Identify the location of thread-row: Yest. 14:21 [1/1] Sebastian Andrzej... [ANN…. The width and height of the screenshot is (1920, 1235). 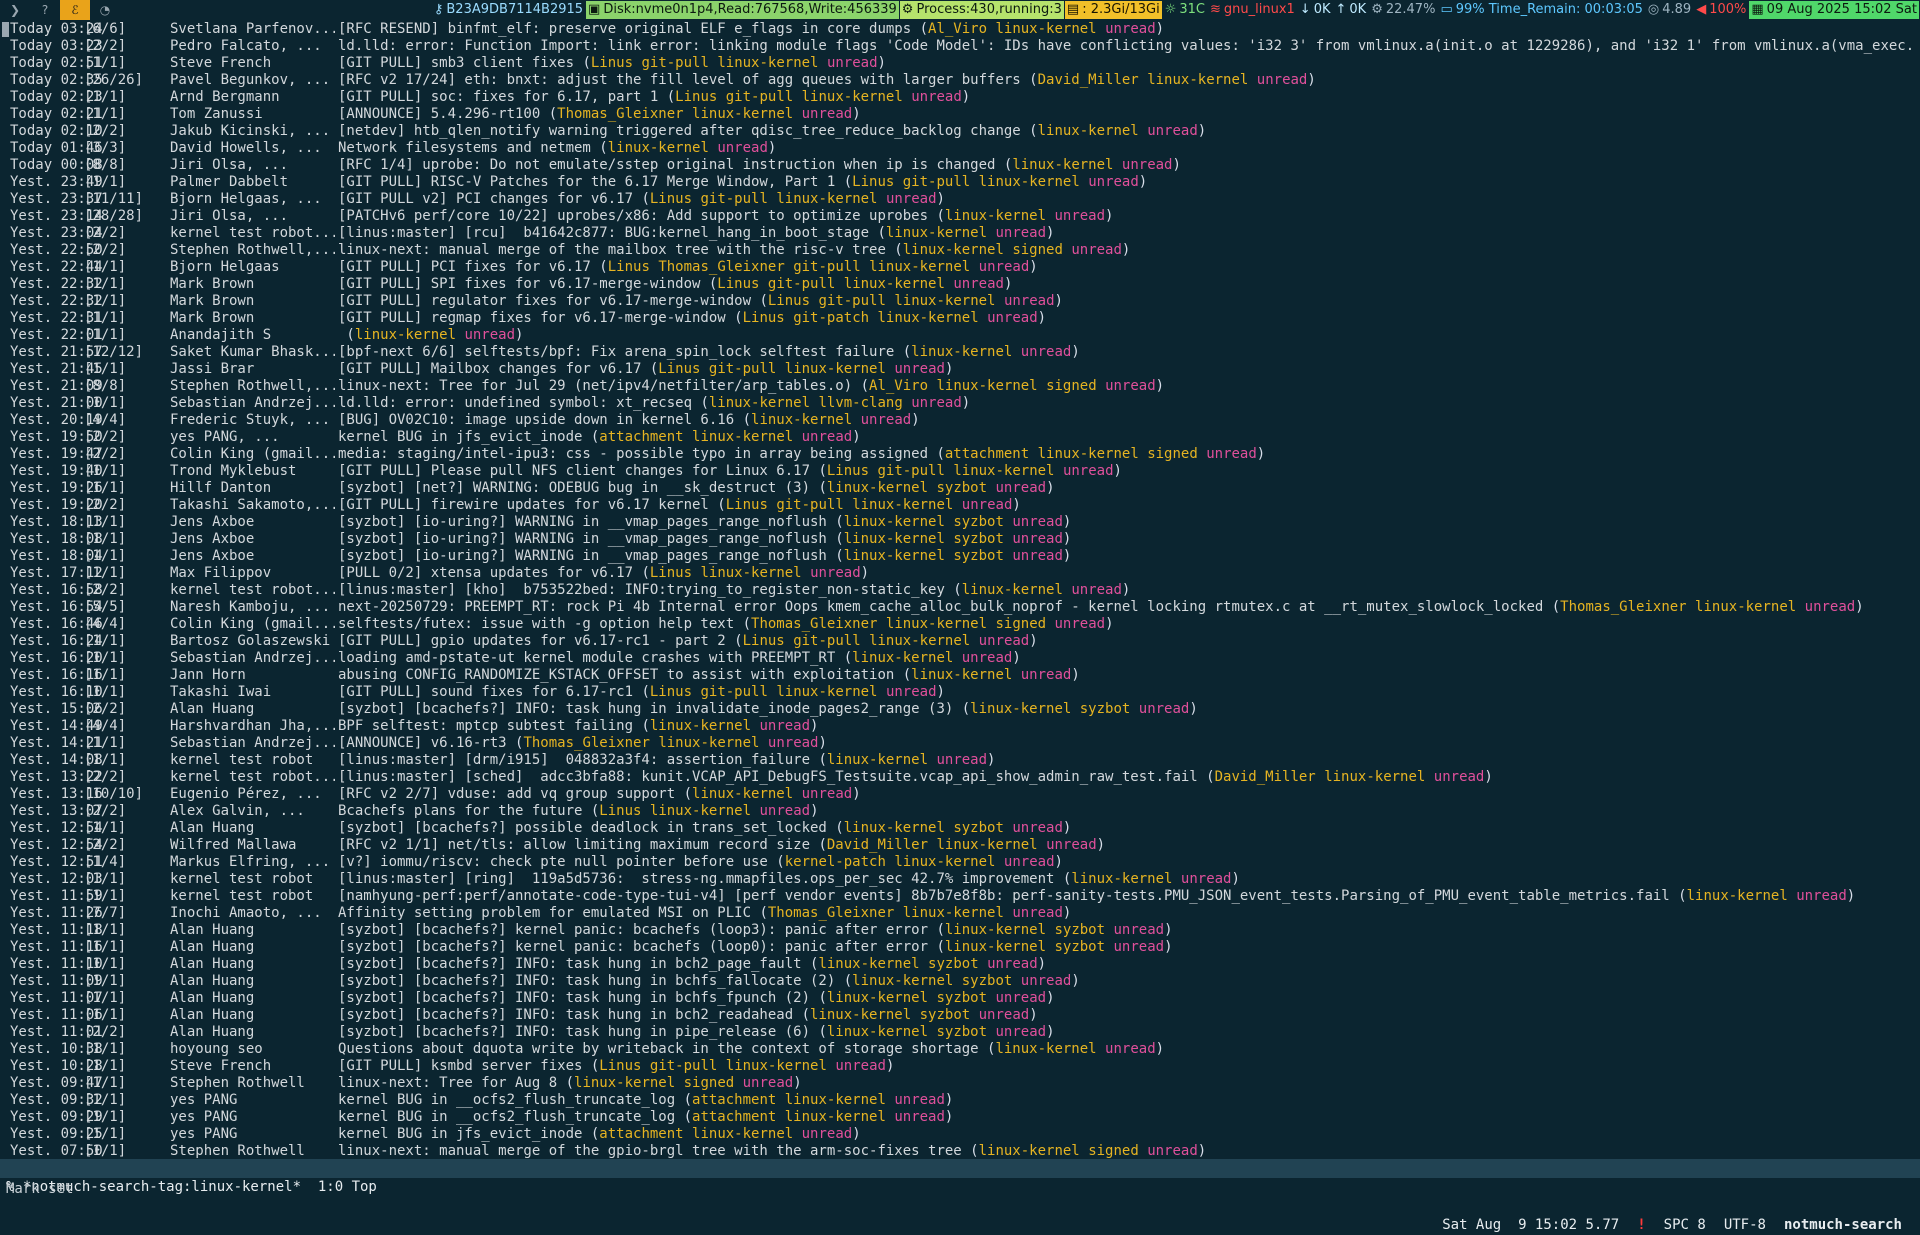
(960, 743).